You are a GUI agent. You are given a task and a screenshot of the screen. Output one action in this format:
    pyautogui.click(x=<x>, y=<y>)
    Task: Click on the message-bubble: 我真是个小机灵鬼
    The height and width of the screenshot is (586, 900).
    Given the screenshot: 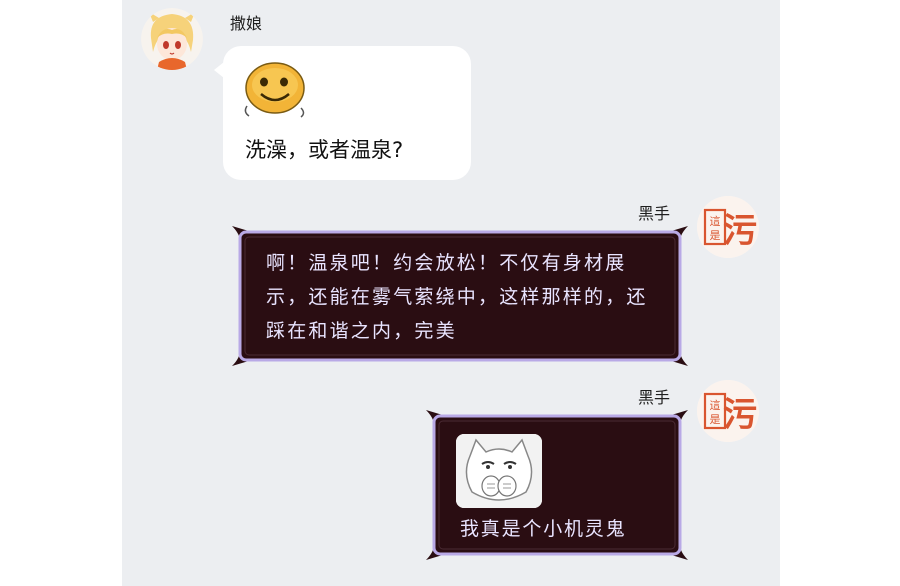 What is the action you would take?
    pyautogui.click(x=557, y=485)
    